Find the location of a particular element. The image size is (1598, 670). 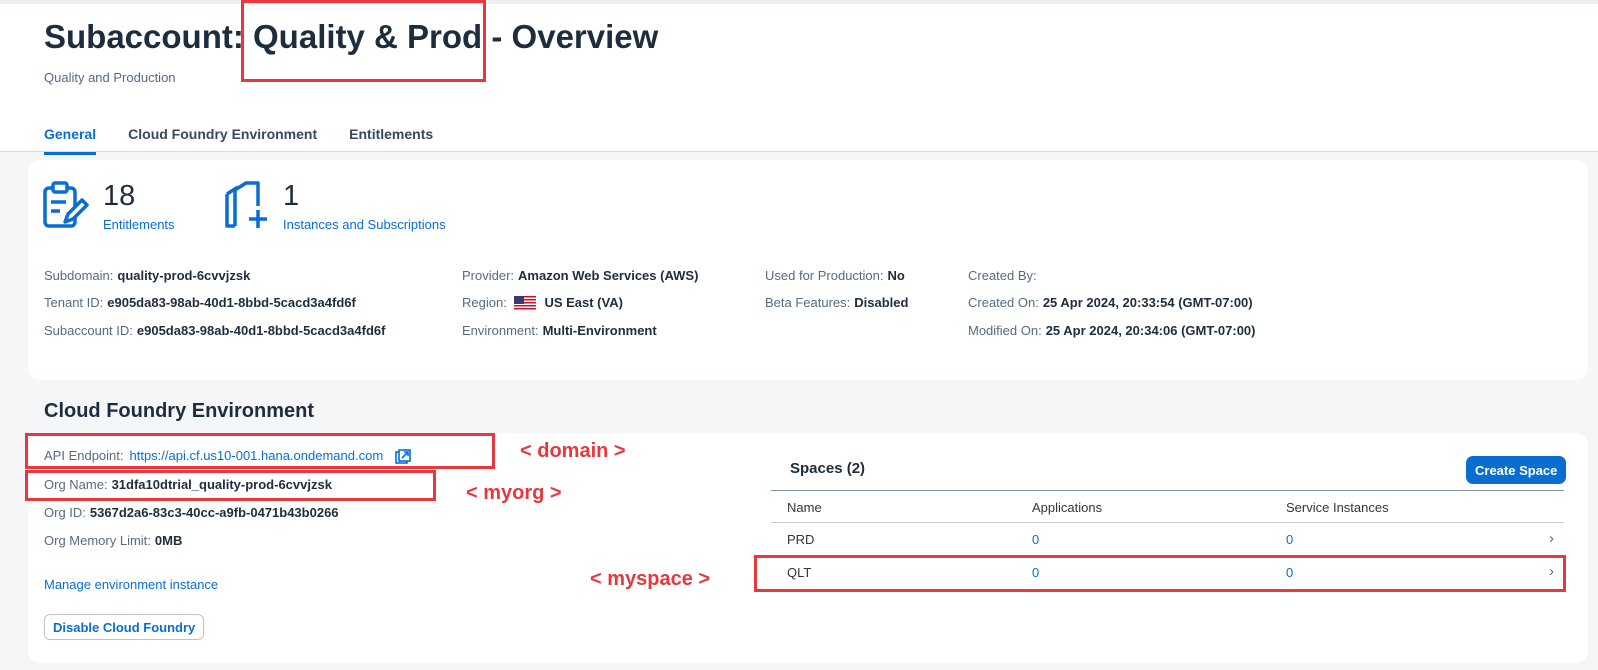

page-subtitle: Quality and Production is located at coordinates (110, 77).